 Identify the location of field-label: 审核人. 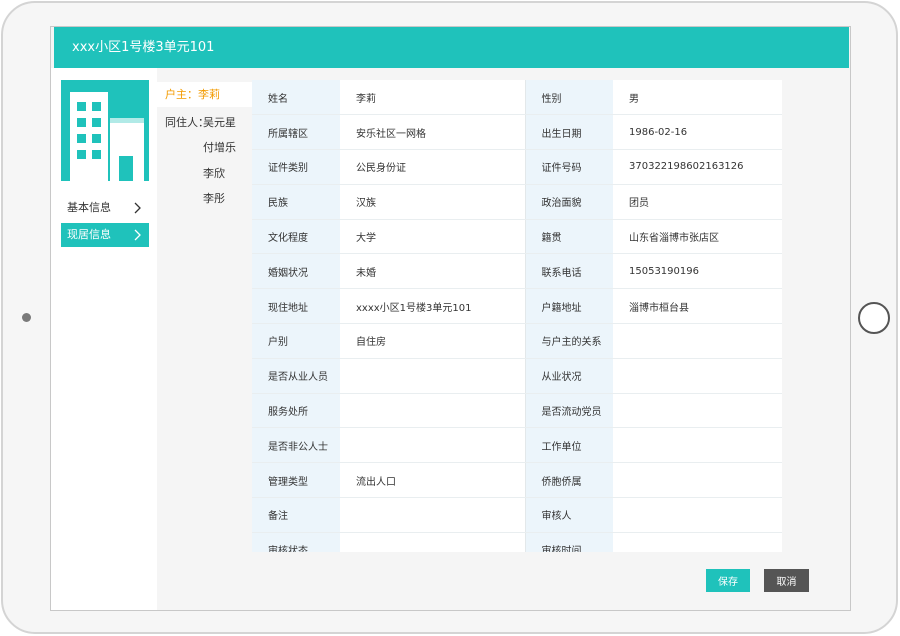
(569, 515).